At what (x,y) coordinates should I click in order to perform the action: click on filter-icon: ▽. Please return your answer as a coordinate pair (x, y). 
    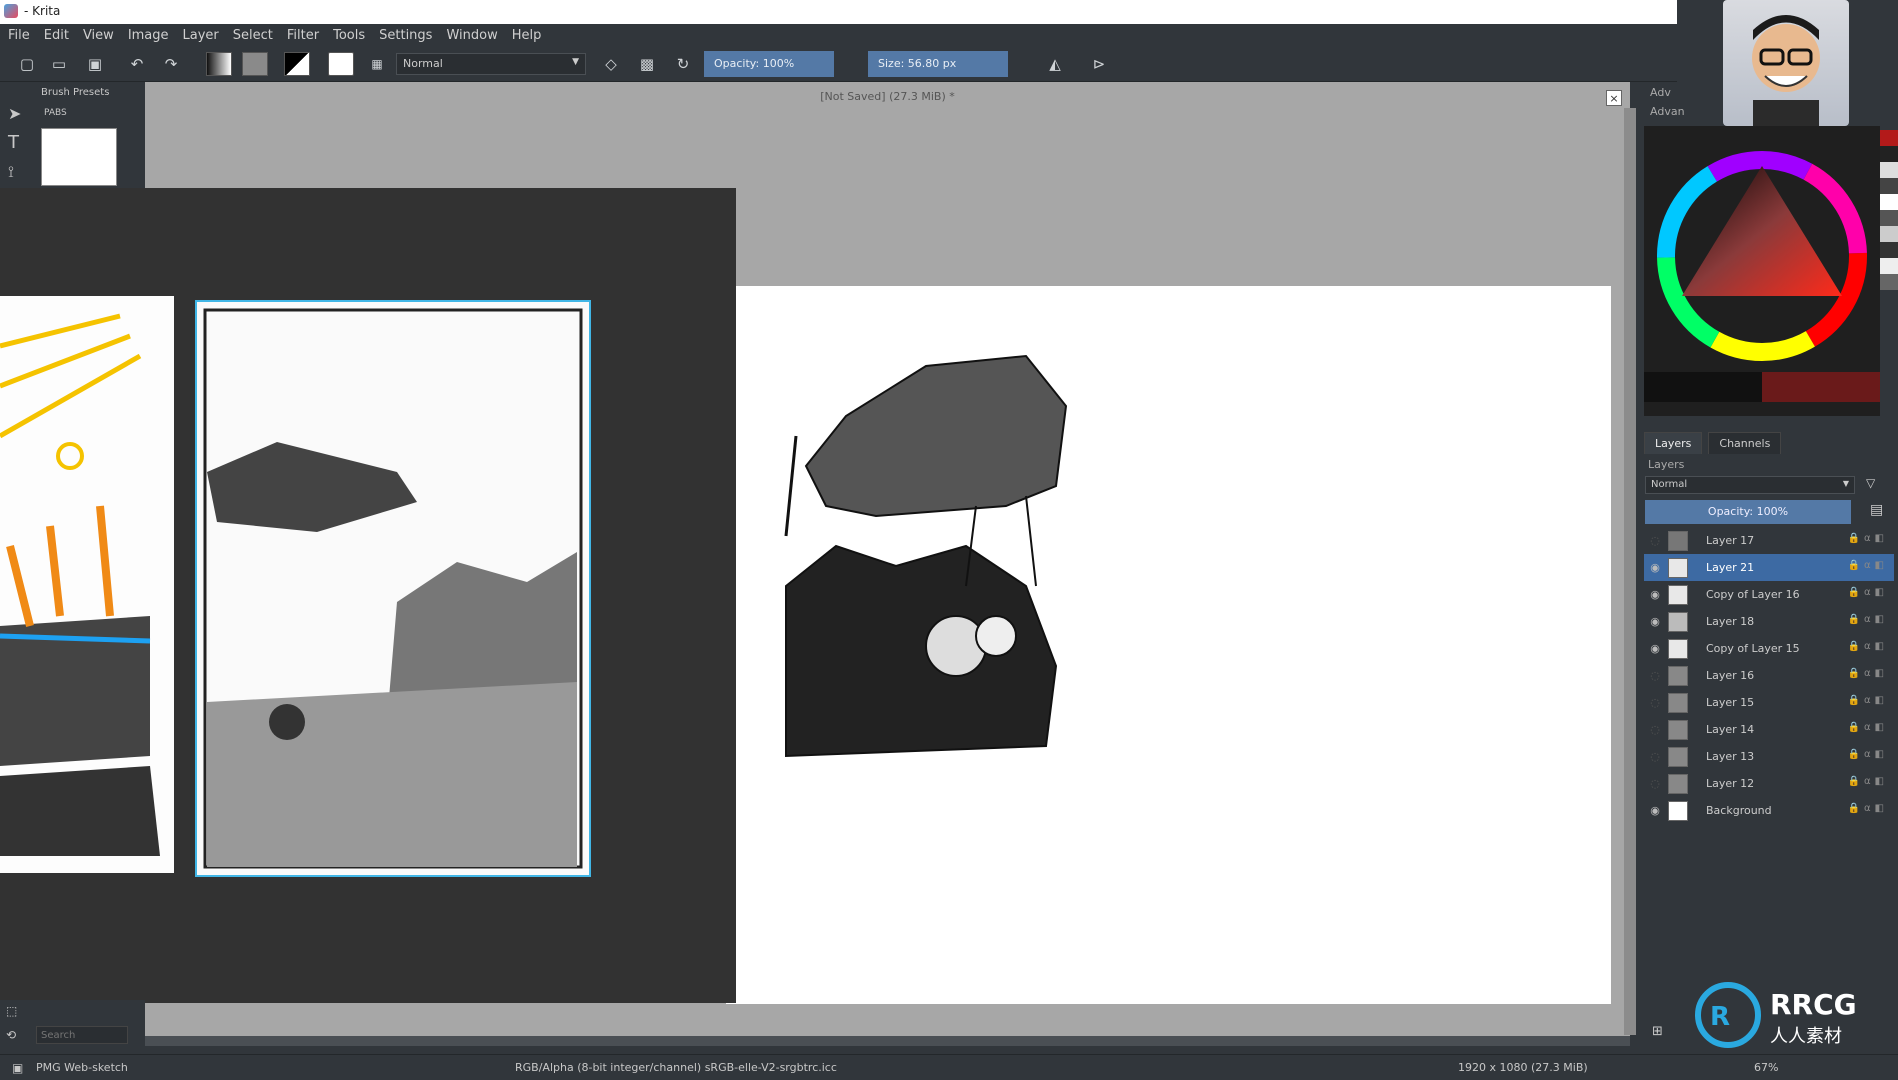
    Looking at the image, I should click on (1870, 483).